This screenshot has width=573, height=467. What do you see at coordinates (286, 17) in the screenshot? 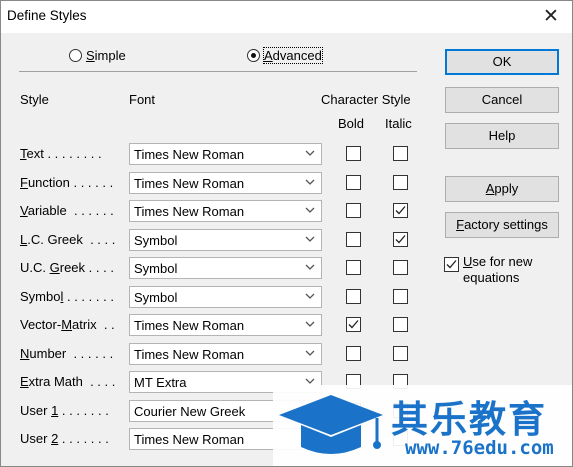
I see `title-bar: Define Styles ✕` at bounding box center [286, 17].